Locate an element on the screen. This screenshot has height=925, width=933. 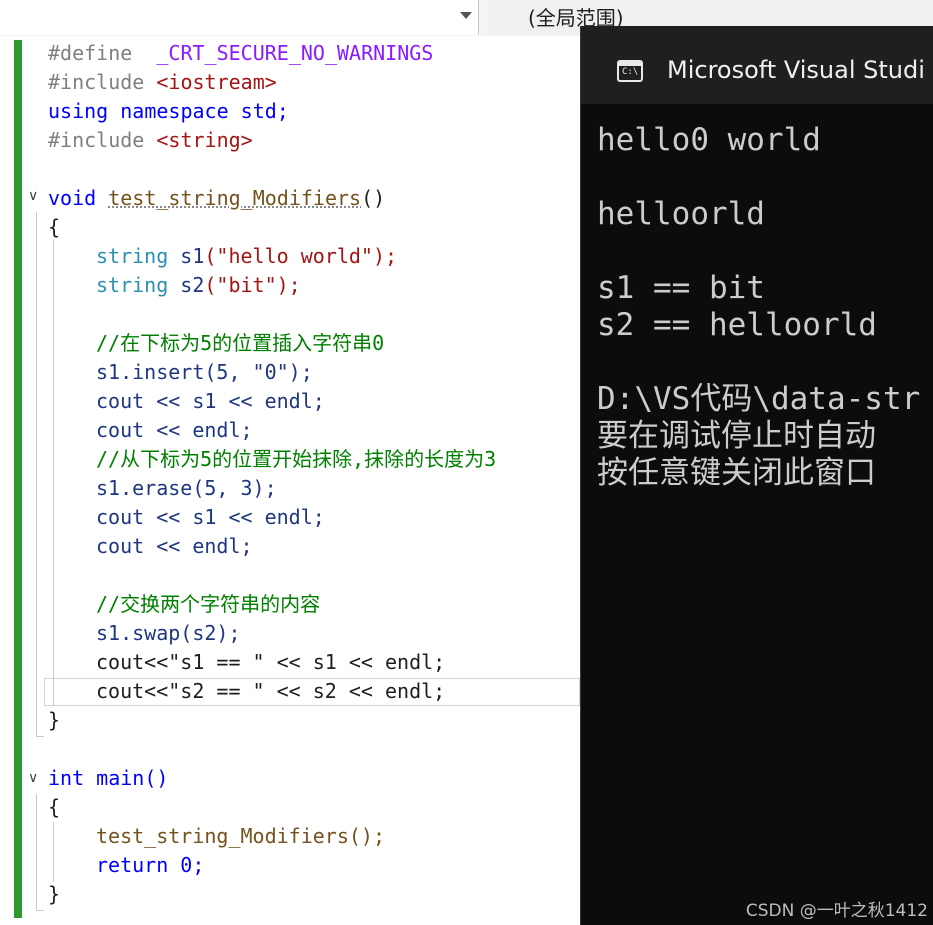
console-title-bar: C:\ Microsoft Visual Studi is located at coordinates (757, 65).